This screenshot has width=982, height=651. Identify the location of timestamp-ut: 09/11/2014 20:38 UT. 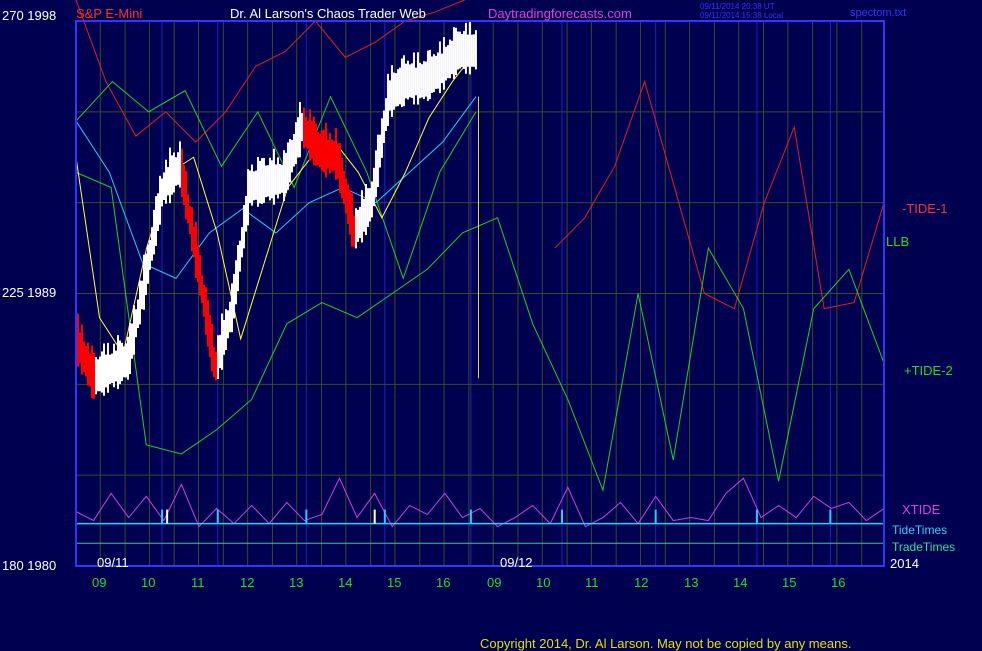
(737, 6).